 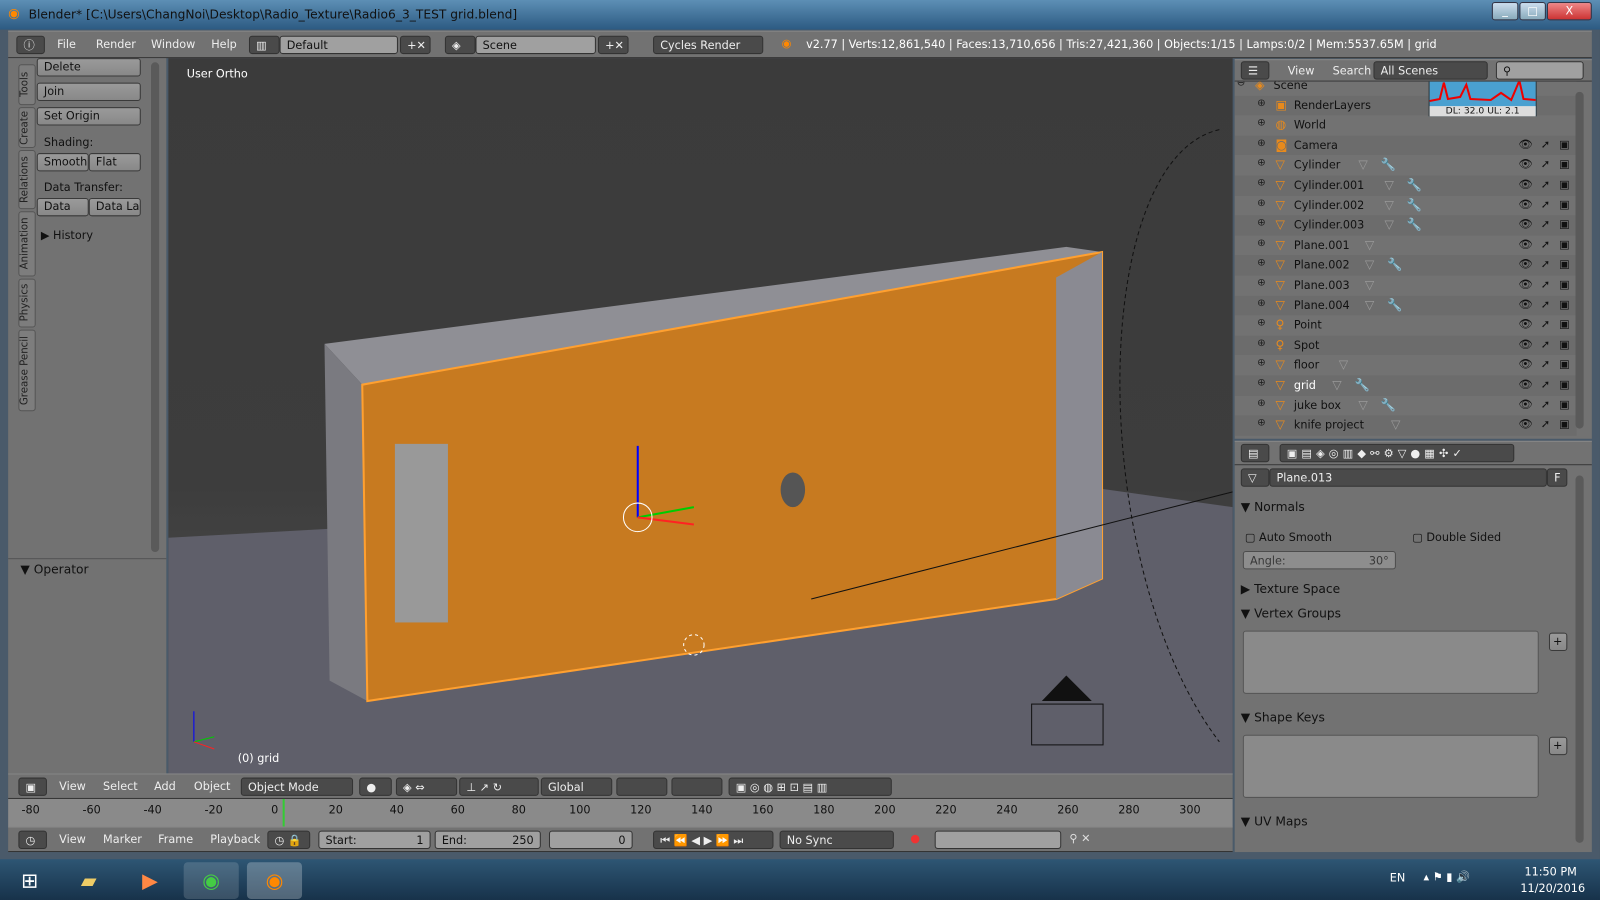 What do you see at coordinates (1288, 537) in the screenshot?
I see `auto-smooth-checkbox: ▢ Auto Smooth` at bounding box center [1288, 537].